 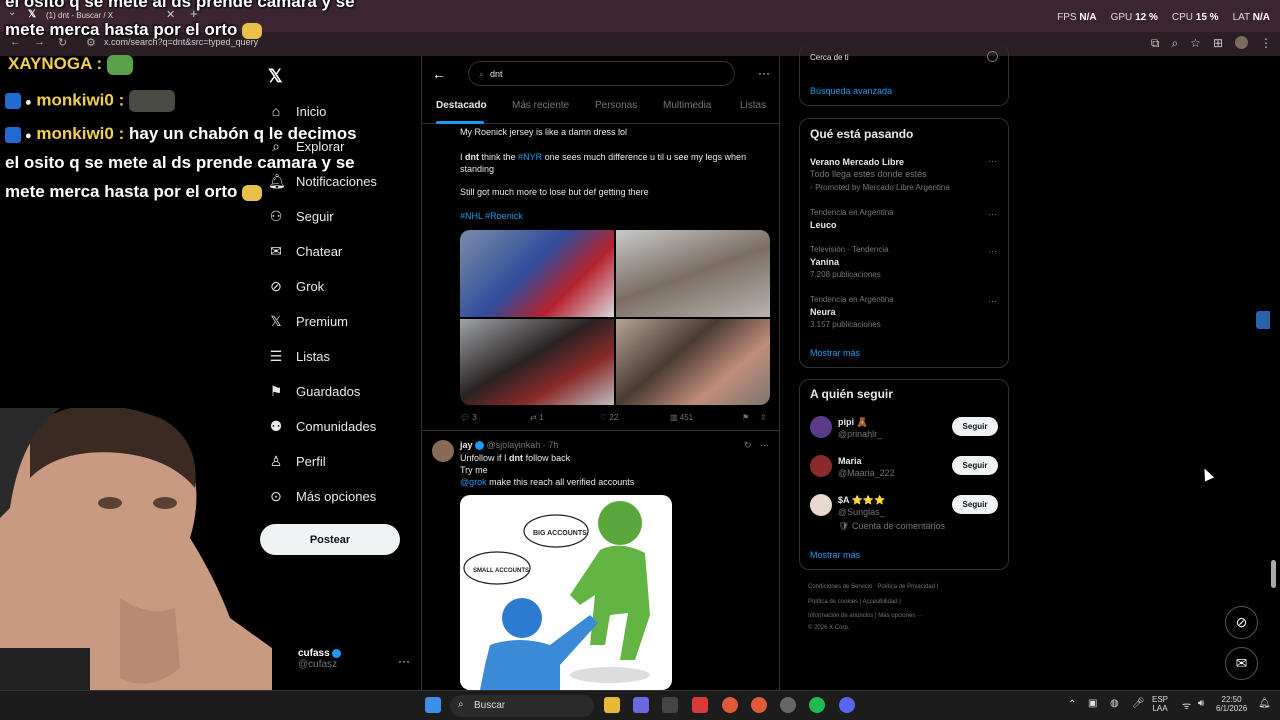 I want to click on follow-name-0: pipi 🧸, so click(x=853, y=422).